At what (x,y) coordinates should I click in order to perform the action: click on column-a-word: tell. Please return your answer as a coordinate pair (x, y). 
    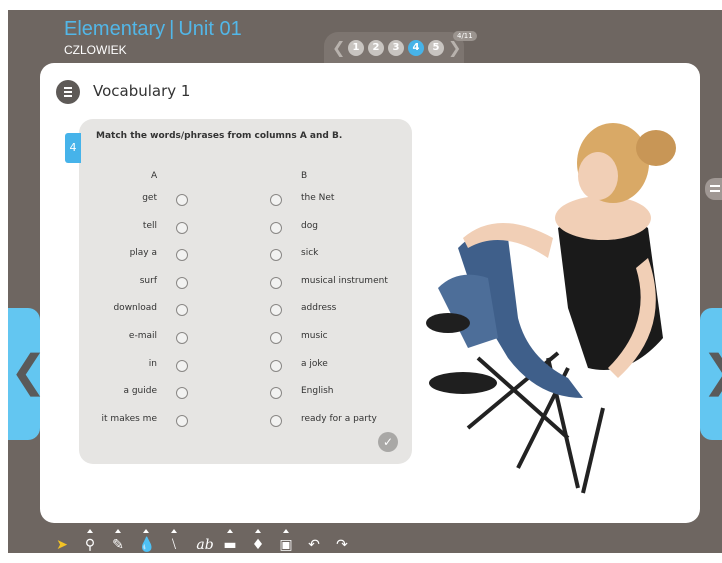
    Looking at the image, I should click on (149, 225).